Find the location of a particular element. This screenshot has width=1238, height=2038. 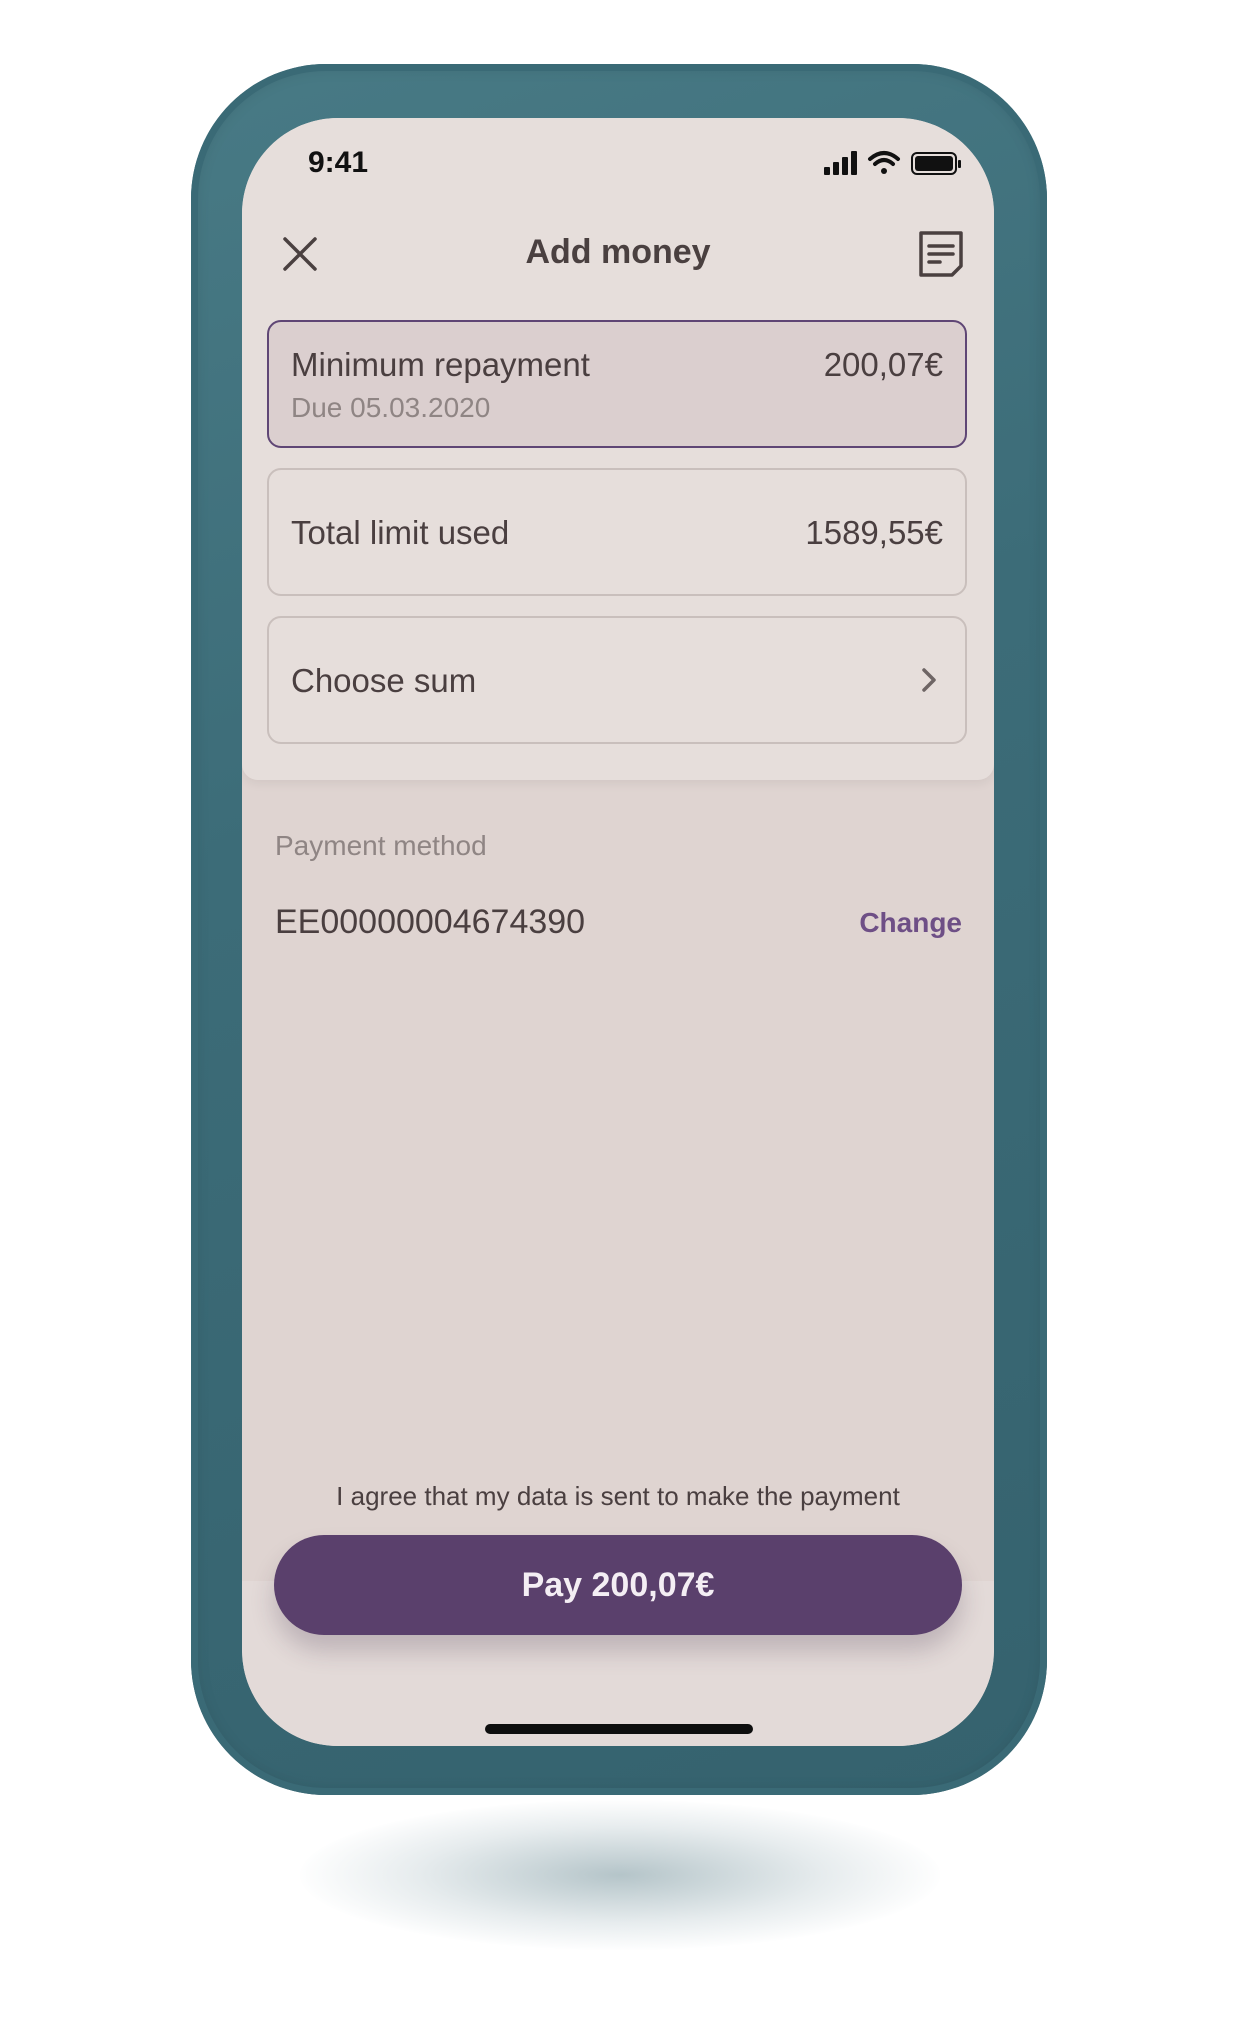

option-amount: 1589,55€ is located at coordinates (874, 532).